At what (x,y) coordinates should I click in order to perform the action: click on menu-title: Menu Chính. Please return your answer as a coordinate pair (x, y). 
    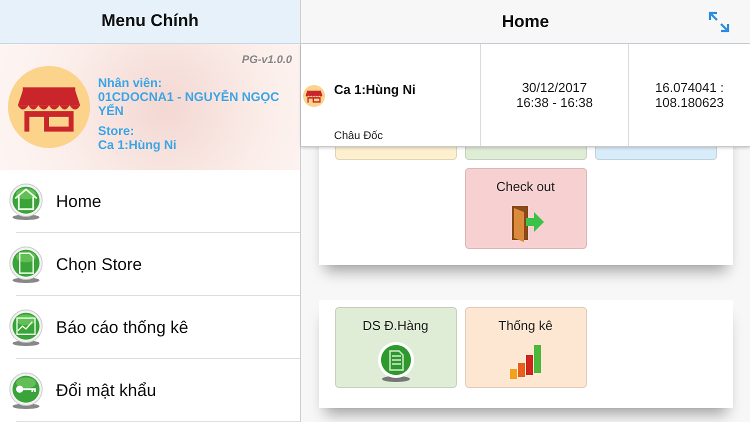
    Looking at the image, I should click on (150, 22).